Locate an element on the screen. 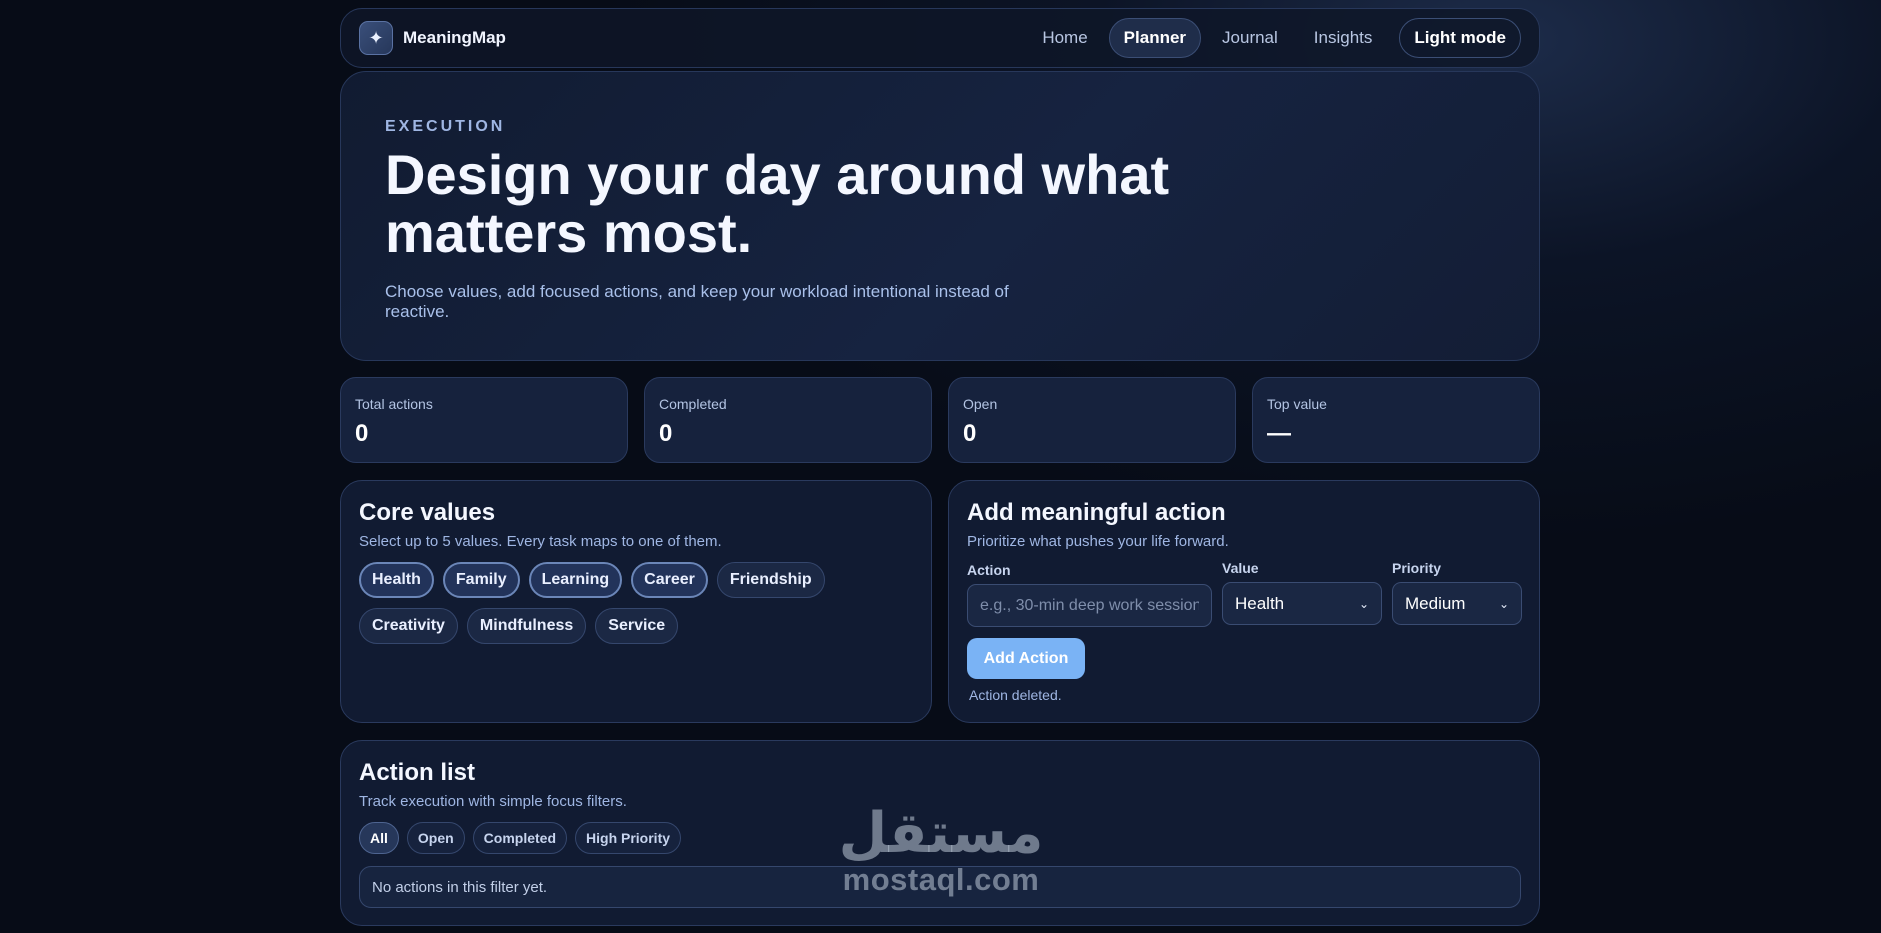  nav-link-insights: Insights is located at coordinates (1343, 38).